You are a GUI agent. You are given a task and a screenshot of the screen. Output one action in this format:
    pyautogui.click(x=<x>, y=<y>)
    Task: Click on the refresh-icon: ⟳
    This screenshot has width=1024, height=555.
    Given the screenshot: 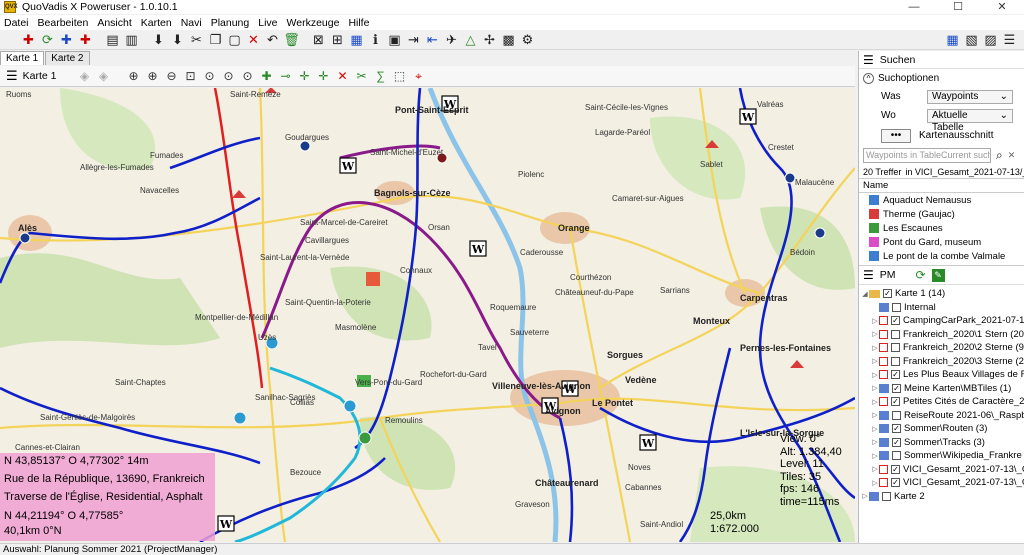 What is the action you would take?
    pyautogui.click(x=47, y=39)
    